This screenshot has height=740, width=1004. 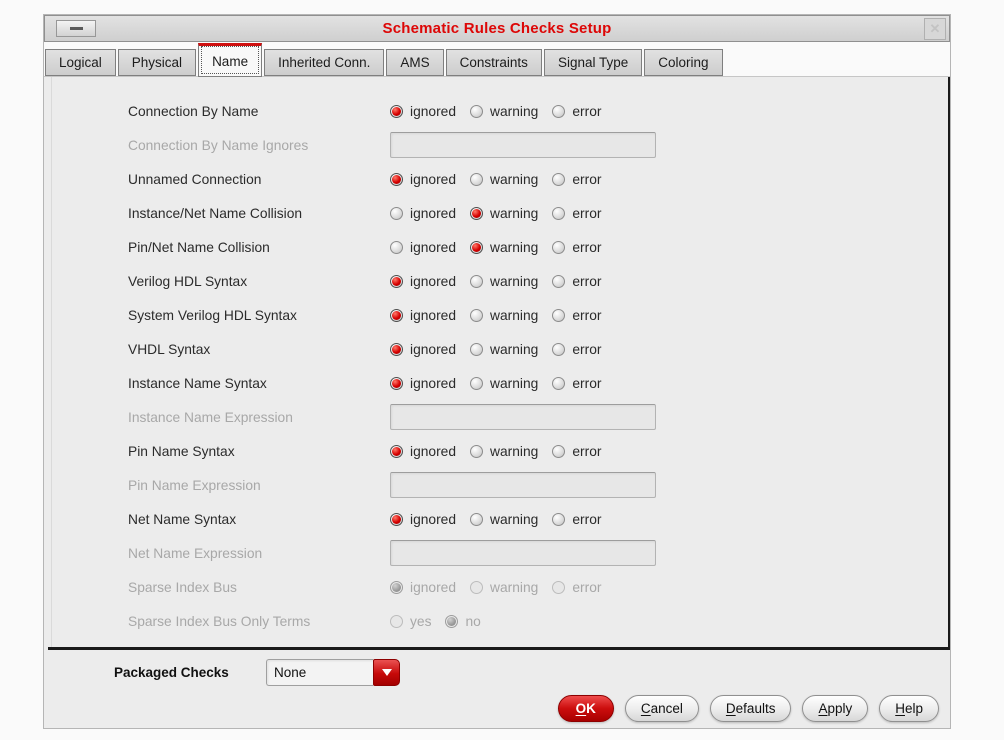 I want to click on radio-system-verilog-hdl-syntax-ignored: ignored, so click(x=423, y=315).